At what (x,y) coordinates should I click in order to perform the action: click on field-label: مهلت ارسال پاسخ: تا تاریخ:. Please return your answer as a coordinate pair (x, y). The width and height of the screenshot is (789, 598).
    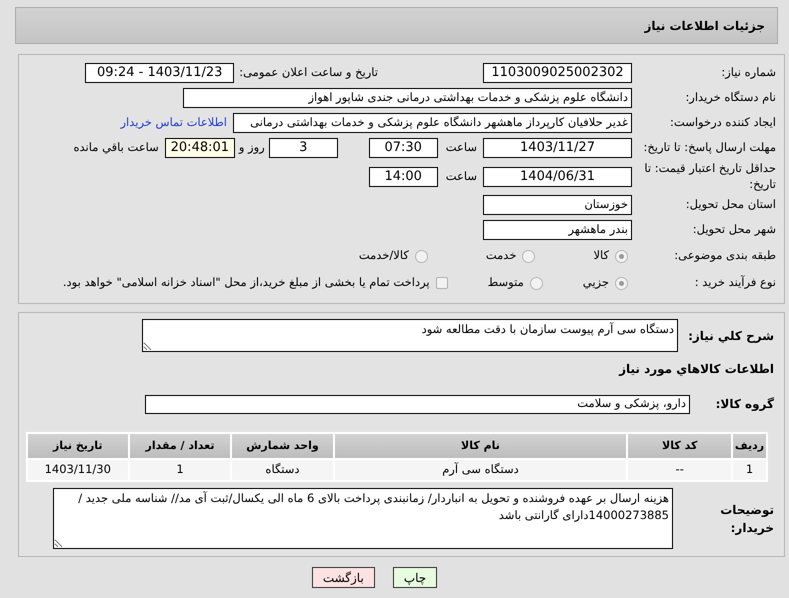
    Looking at the image, I should click on (709, 148).